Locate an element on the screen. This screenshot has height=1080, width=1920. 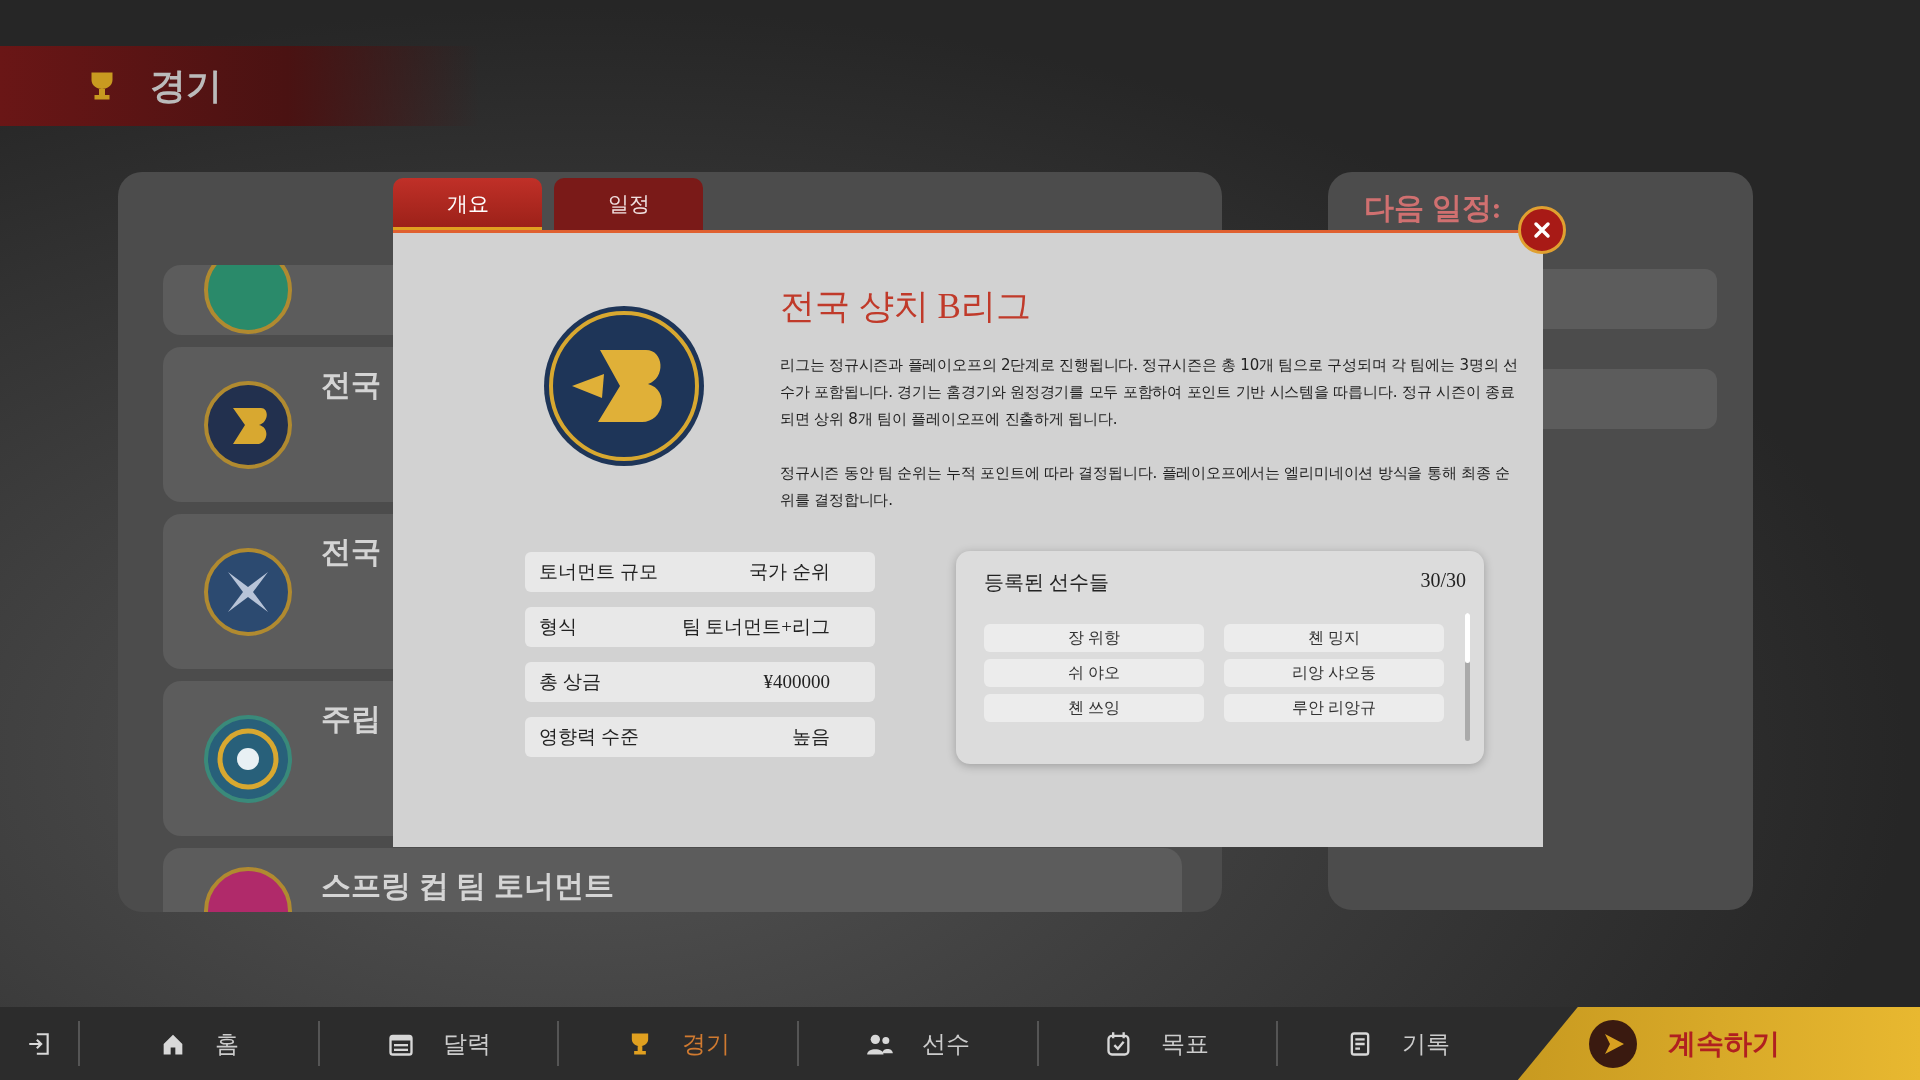
player-name: 루안 리앙규 is located at coordinates (1334, 708).